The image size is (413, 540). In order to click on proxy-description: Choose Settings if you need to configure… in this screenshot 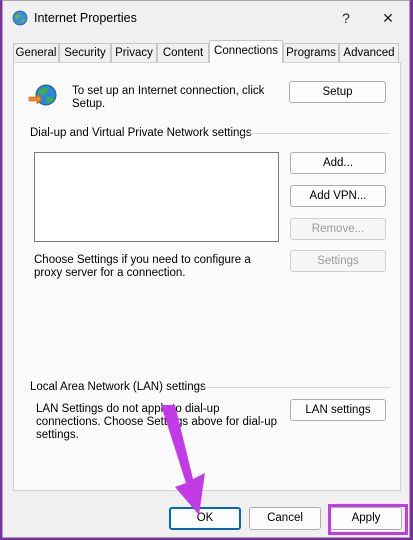, I will do `click(142, 266)`.